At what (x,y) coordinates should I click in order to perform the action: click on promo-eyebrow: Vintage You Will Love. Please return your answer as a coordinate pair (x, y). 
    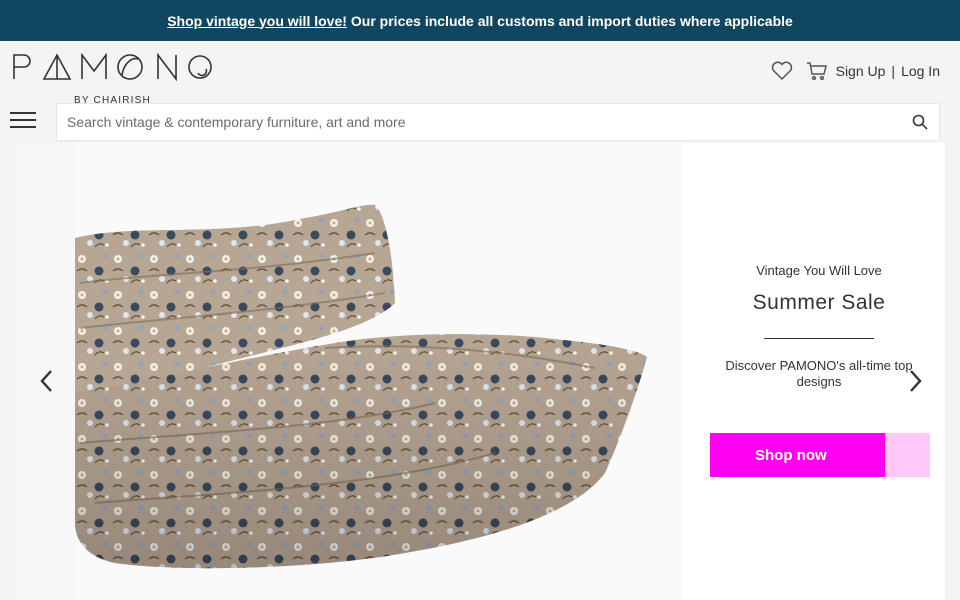
    Looking at the image, I should click on (819, 270).